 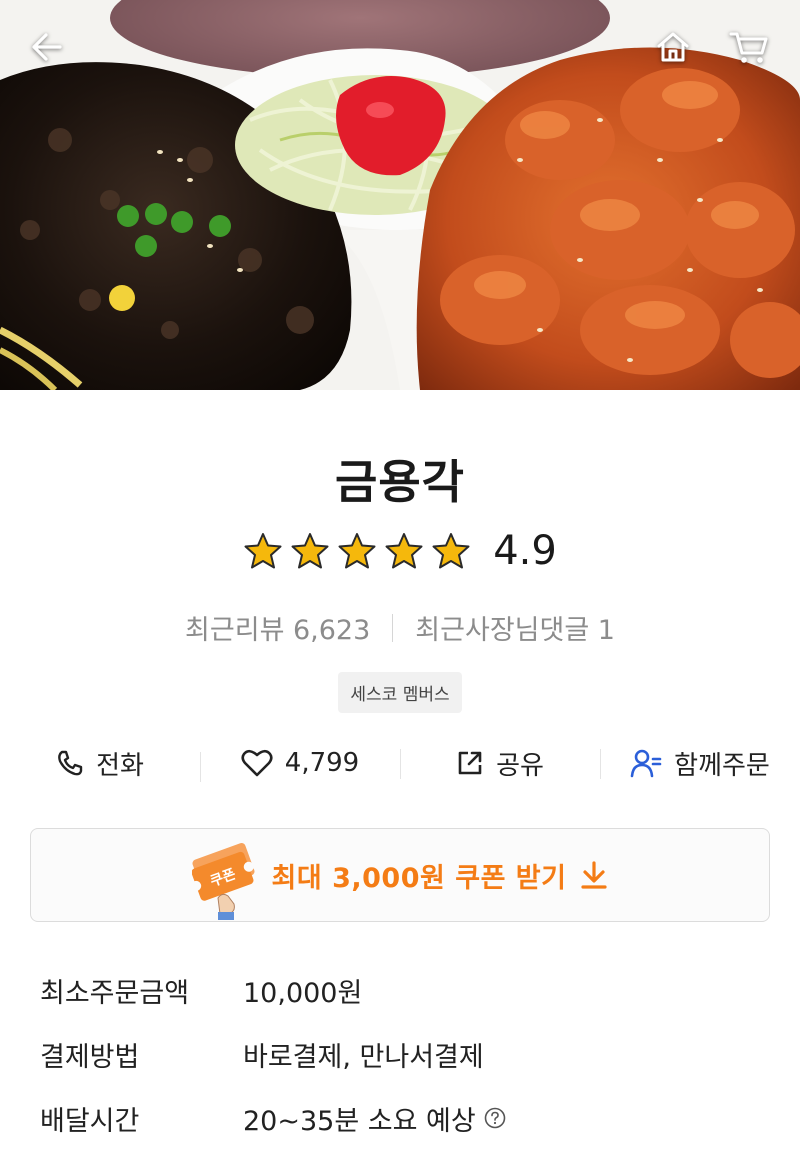 I want to click on coupon-download-button: 쿠폰 최대 3,000원 쿠폰 받기, so click(x=400, y=875).